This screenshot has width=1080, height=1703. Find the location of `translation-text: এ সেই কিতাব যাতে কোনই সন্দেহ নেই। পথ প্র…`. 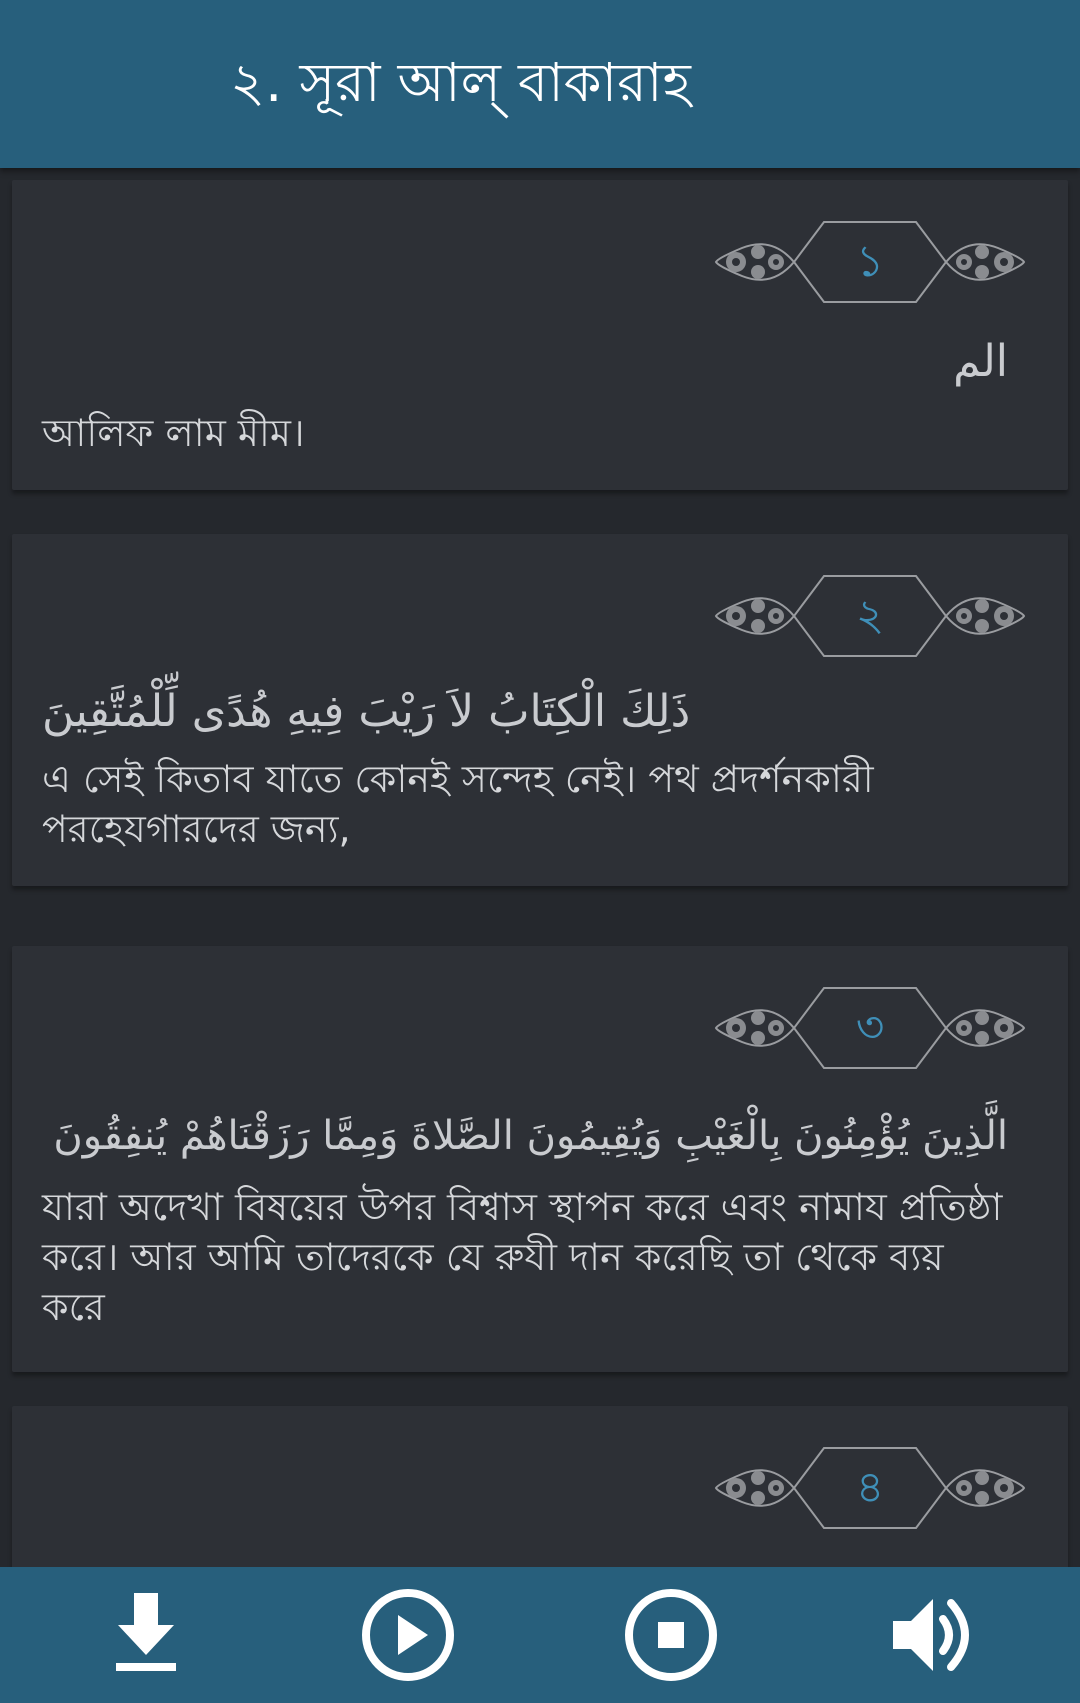

translation-text: এ সেই কিতাব যাতে কোনই সন্দেহ নেই। পথ প্র… is located at coordinates (458, 804).